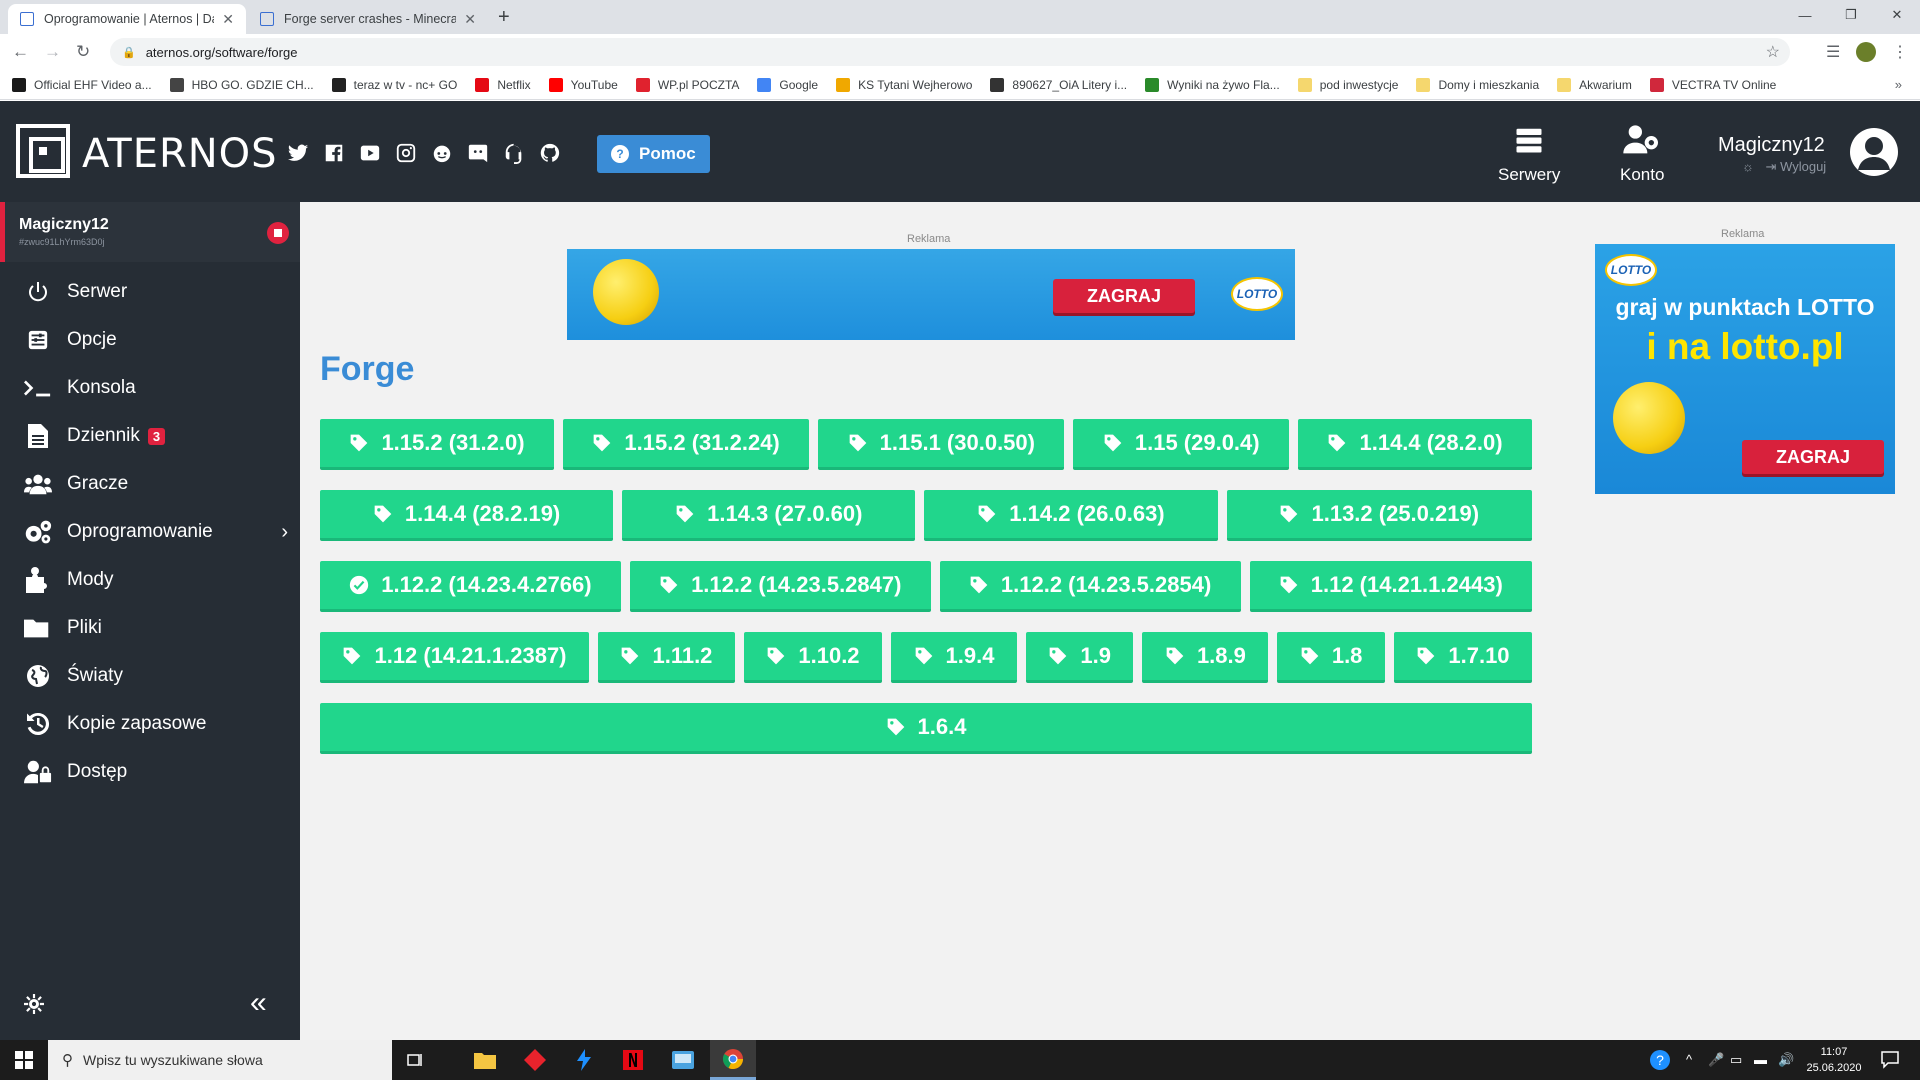 The height and width of the screenshot is (1080, 1920). Describe the element at coordinates (583, 84) in the screenshot. I see `bookmark-item: YouTube` at that location.